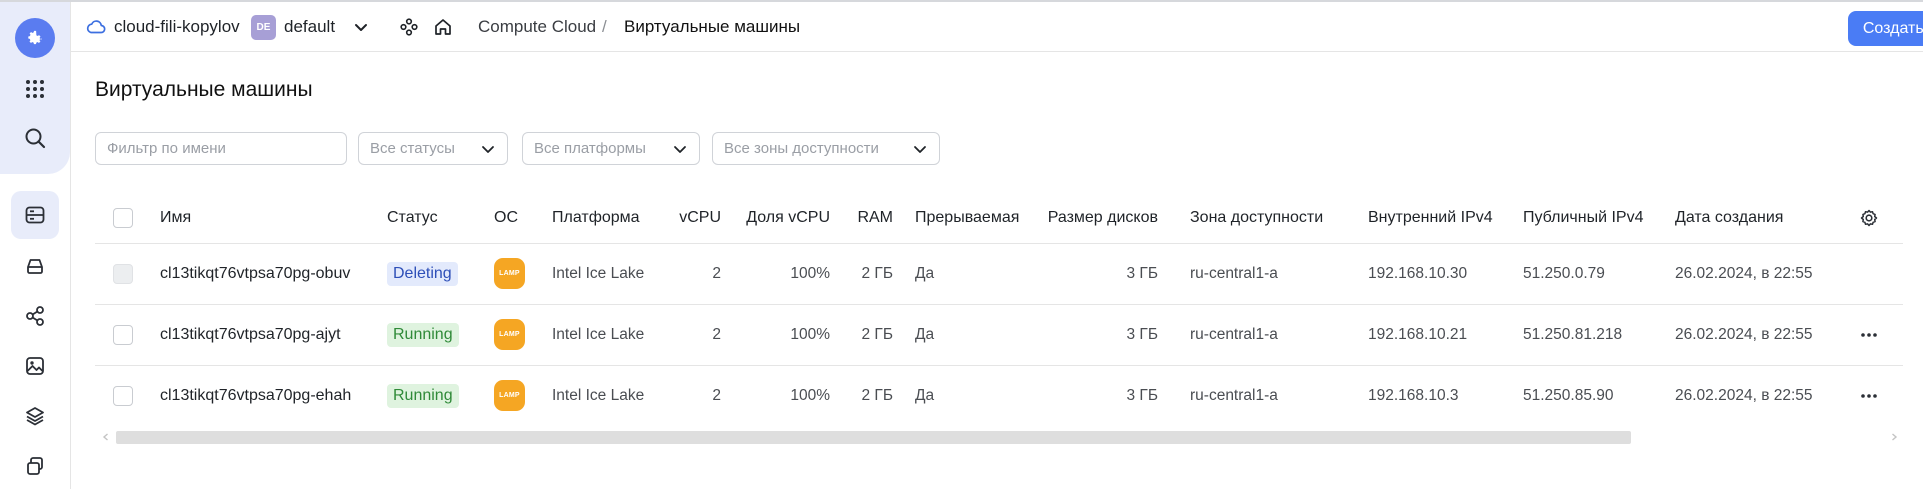 The height and width of the screenshot is (490, 1923). I want to click on snapshot-icon, so click(35, 466).